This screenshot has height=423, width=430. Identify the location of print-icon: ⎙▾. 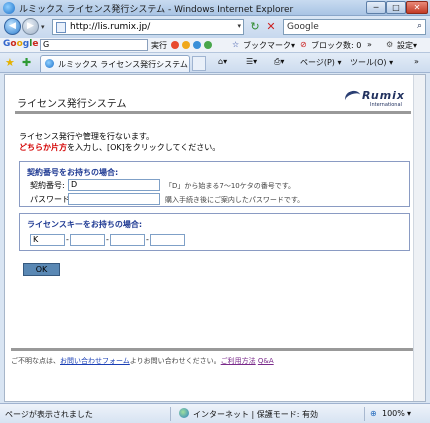
(279, 62).